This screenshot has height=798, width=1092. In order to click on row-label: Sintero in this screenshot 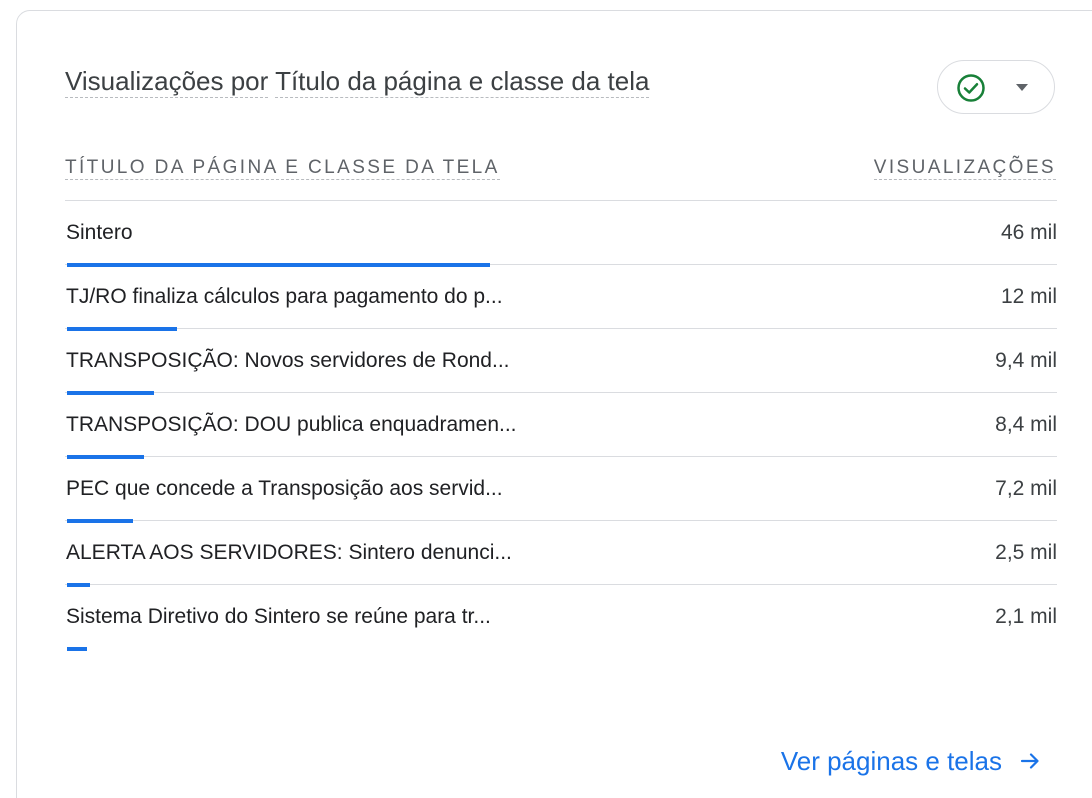, I will do `click(99, 232)`.